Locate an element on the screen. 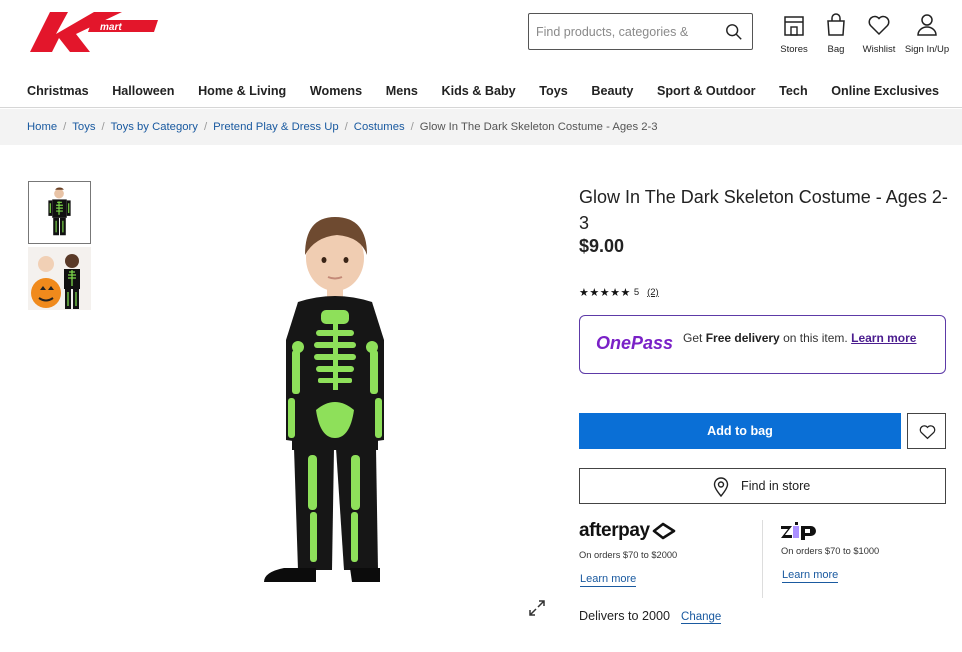 This screenshot has width=962, height=652. afterpay-logo-text: afterpay is located at coordinates (614, 530).